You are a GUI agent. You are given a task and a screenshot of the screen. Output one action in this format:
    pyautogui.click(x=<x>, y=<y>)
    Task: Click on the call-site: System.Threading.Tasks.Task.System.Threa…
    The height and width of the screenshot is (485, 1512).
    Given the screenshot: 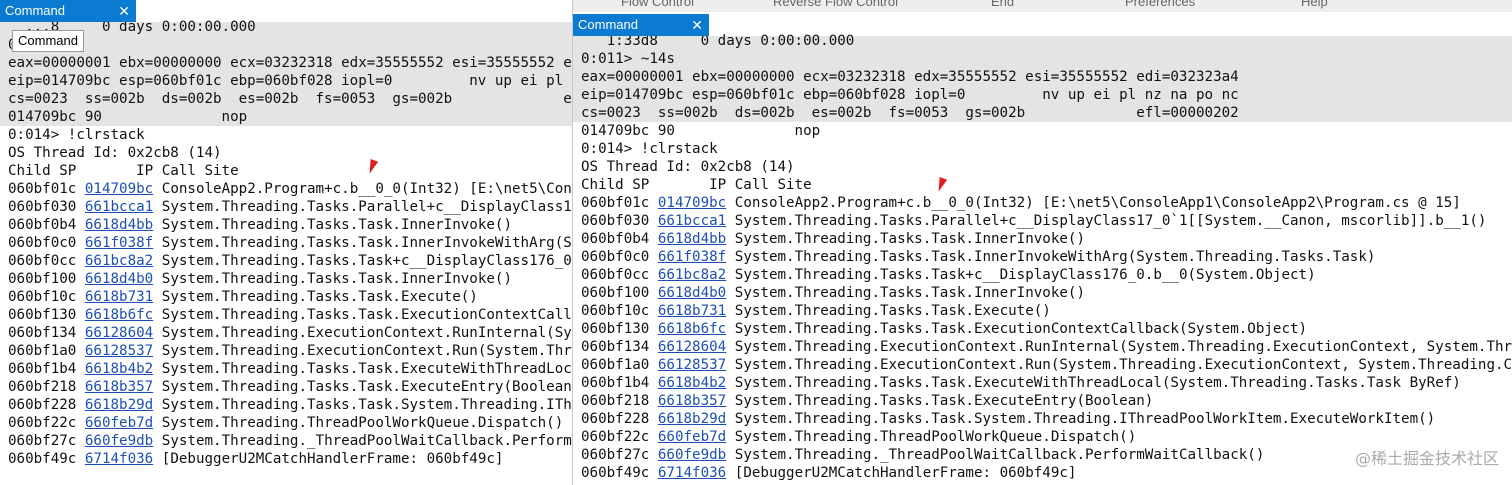 What is the action you would take?
    pyautogui.click(x=1085, y=419)
    